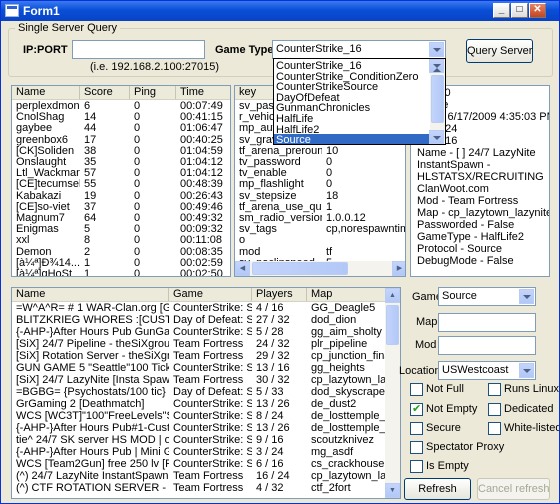 Image resolution: width=560 pixels, height=504 pixels. What do you see at coordinates (494, 409) in the screenshot?
I see `checkbox-dedicated` at bounding box center [494, 409].